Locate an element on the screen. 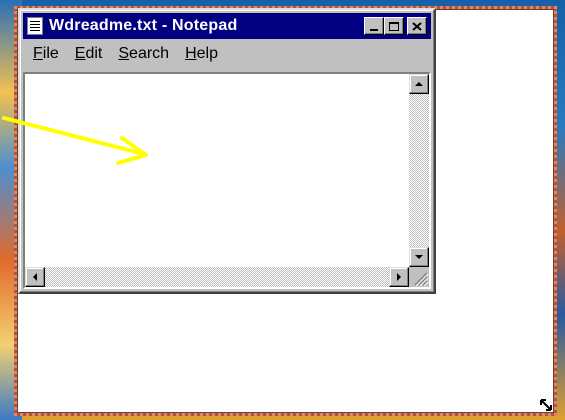 The image size is (565, 420). menu-search-label: earch is located at coordinates (149, 53).